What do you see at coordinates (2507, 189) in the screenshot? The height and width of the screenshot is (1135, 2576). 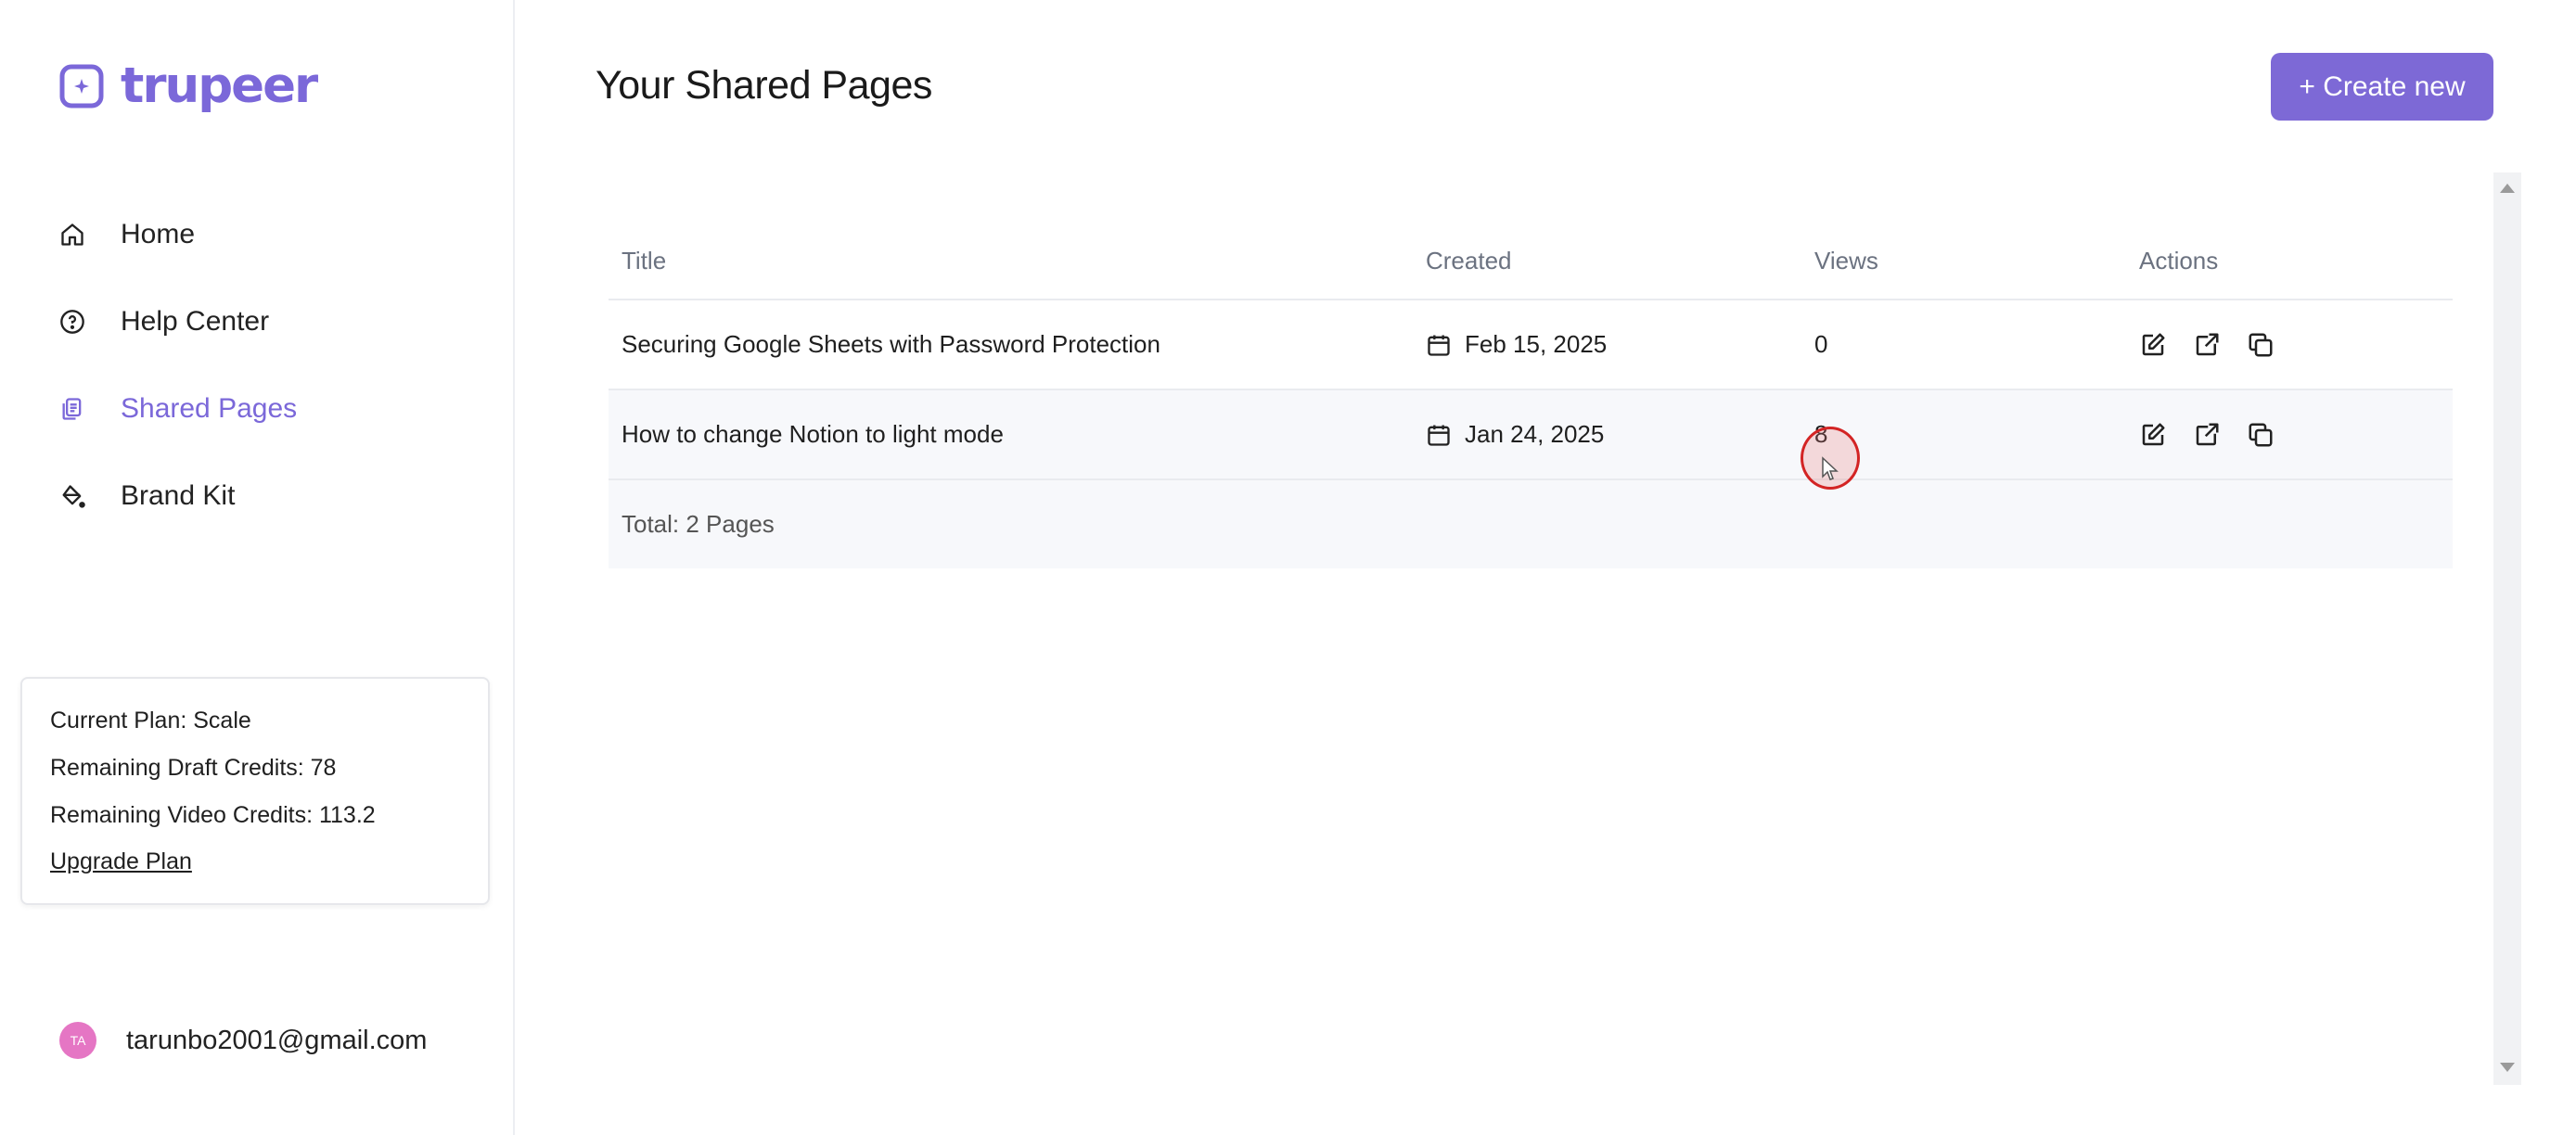 I see `scroll-up-arrow-icon` at bounding box center [2507, 189].